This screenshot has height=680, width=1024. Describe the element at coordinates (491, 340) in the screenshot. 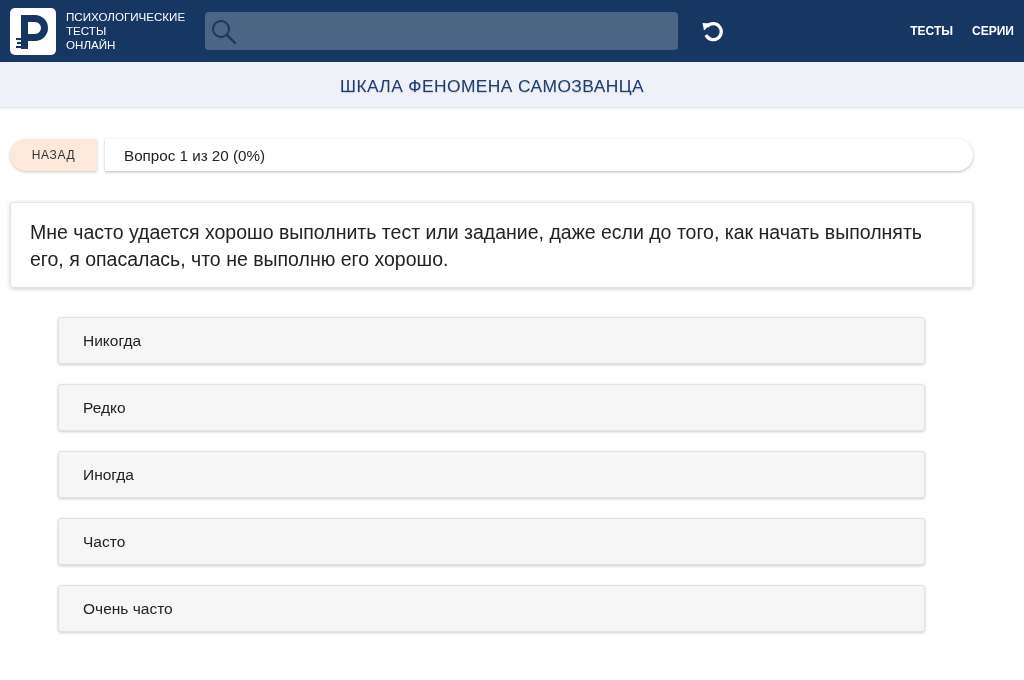

I see `answer-option: Никогда` at that location.